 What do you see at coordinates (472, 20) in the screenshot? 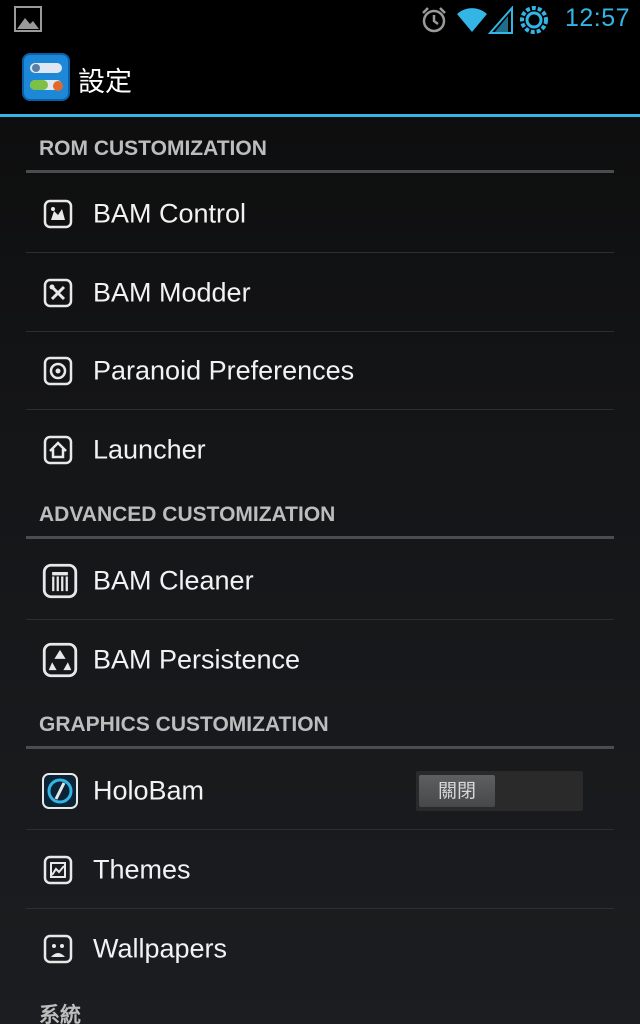
I see `wifi-icon` at bounding box center [472, 20].